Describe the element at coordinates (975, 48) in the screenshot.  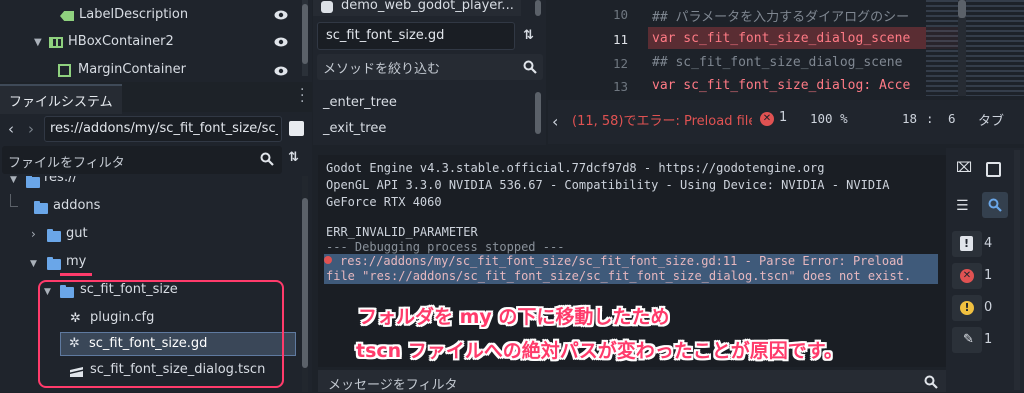
I see `code-minimap` at that location.